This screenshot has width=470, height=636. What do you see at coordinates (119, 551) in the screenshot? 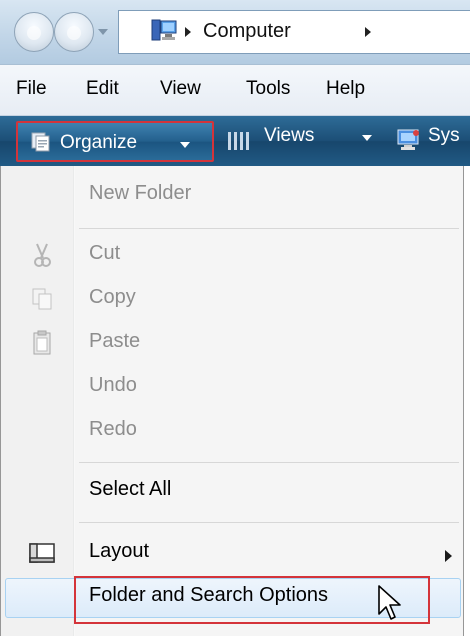
I see `menu-item-layout: Layout` at bounding box center [119, 551].